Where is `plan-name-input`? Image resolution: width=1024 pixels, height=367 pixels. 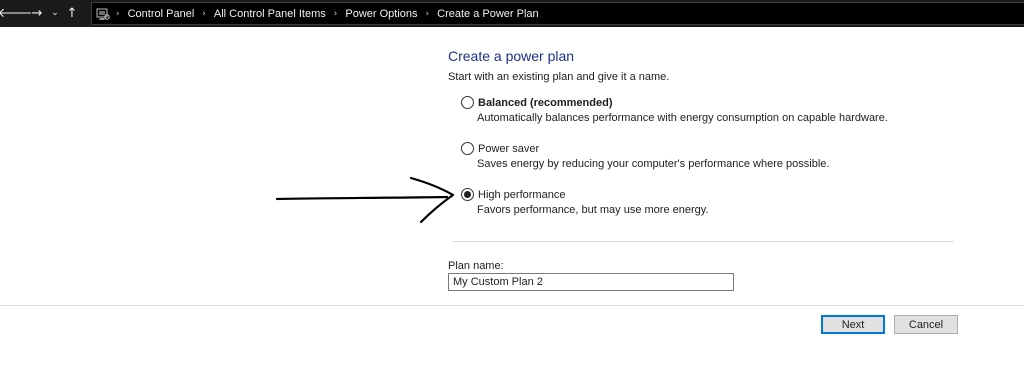
plan-name-input is located at coordinates (591, 282).